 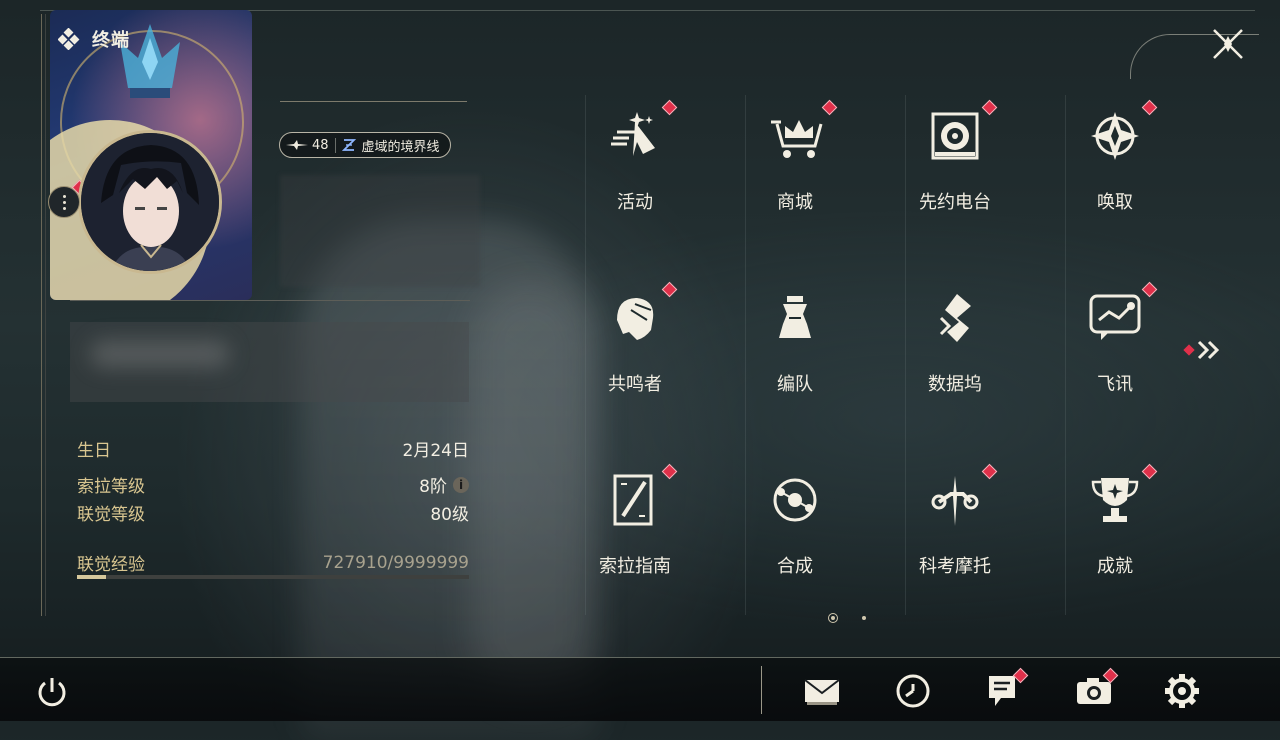 What do you see at coordinates (270, 300) in the screenshot?
I see `profile-separator` at bounding box center [270, 300].